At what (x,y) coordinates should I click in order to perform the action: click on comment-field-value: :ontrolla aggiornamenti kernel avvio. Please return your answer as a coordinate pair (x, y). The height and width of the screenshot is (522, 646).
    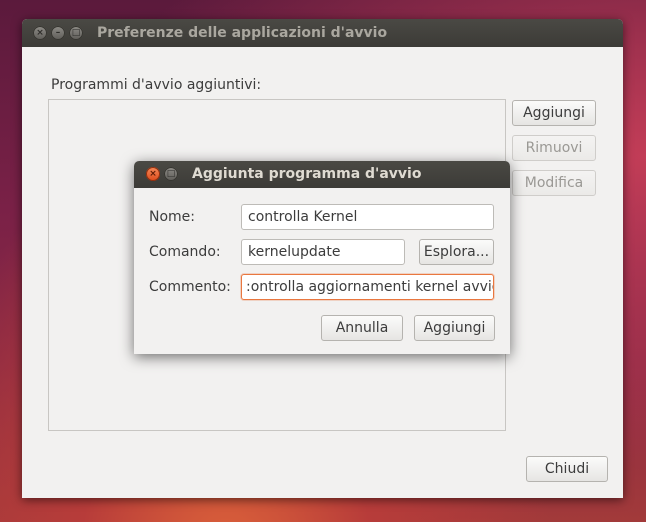
    Looking at the image, I should click on (370, 287).